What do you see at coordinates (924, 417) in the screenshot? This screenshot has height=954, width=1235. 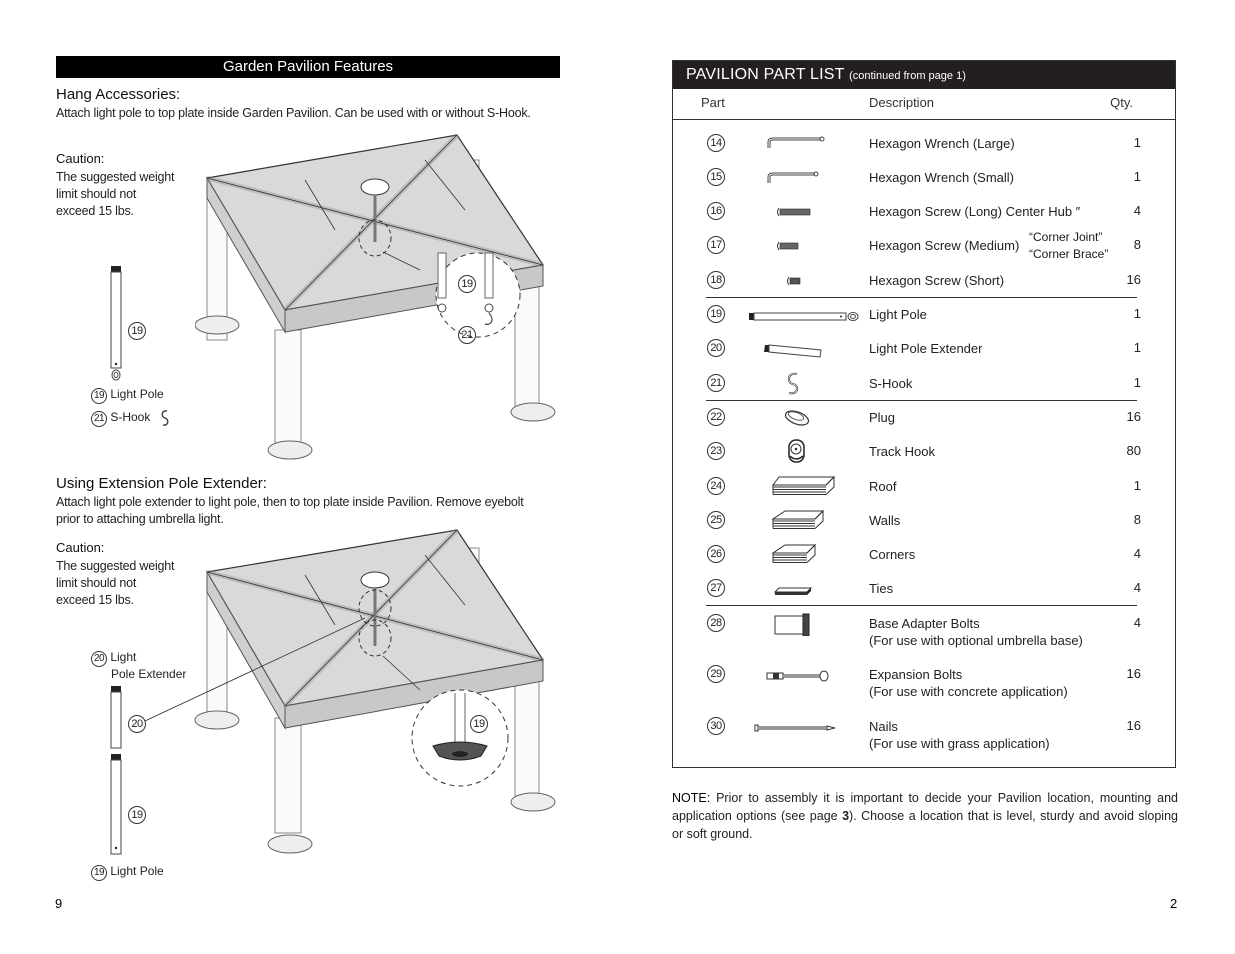 I see `part-row: 22 Plug 16` at bounding box center [924, 417].